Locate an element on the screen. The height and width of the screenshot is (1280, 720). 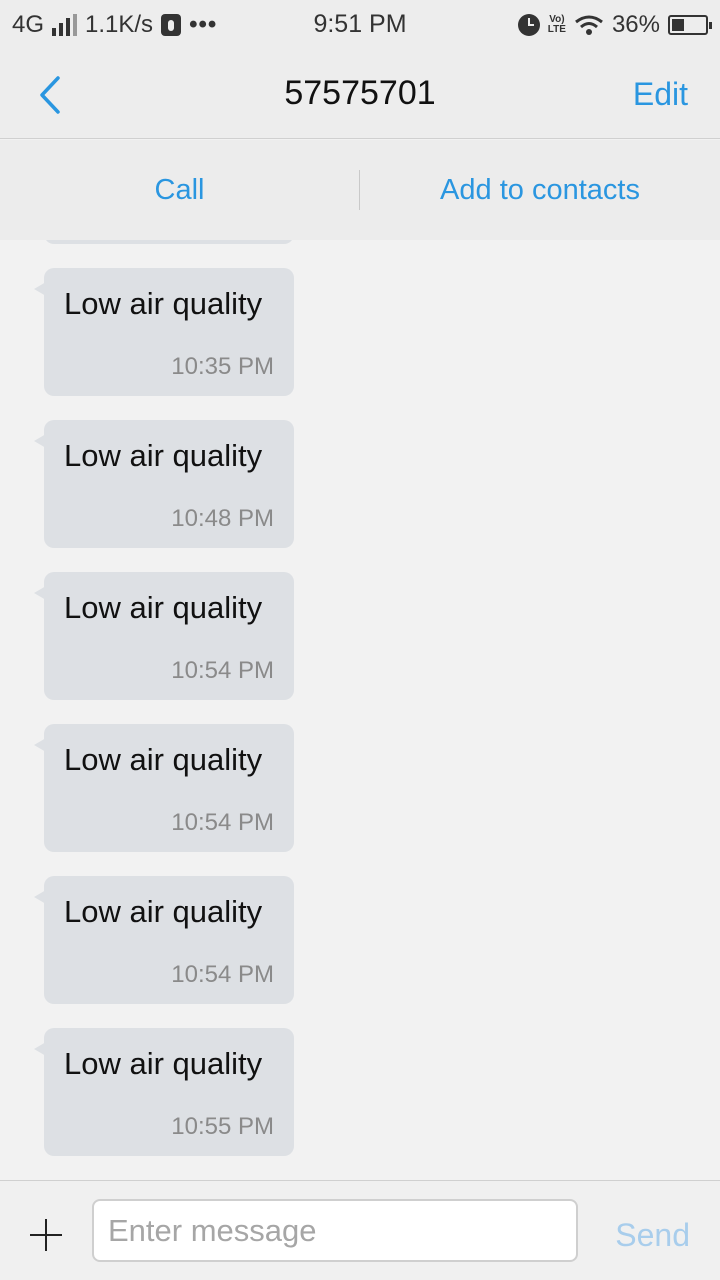
battery-percent: 36% is located at coordinates (635, 24).